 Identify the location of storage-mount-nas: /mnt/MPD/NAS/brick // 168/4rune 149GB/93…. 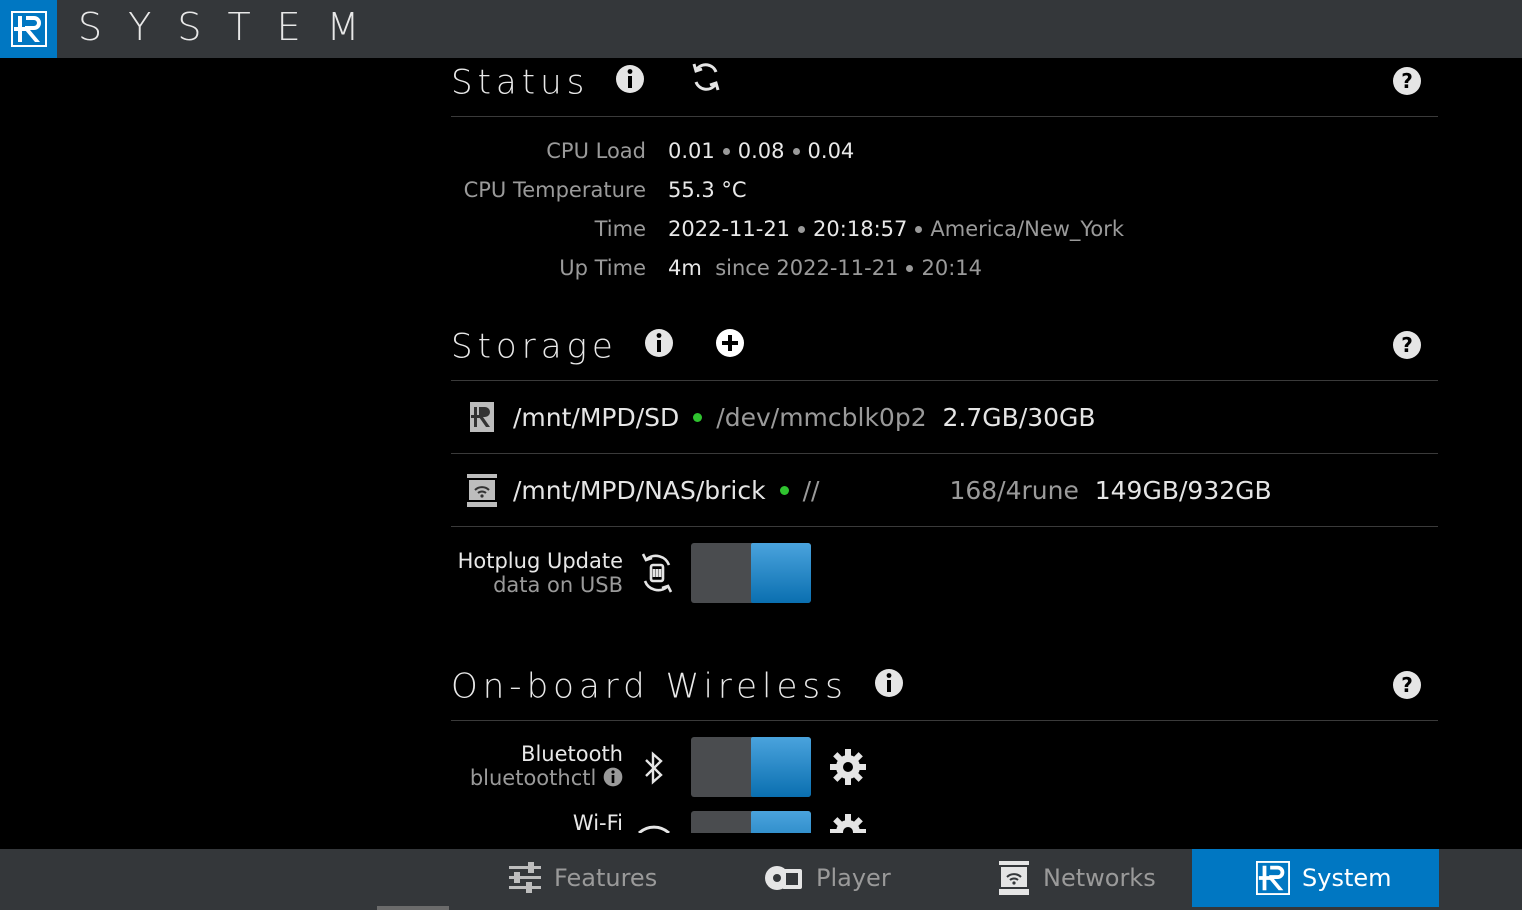
(944, 490).